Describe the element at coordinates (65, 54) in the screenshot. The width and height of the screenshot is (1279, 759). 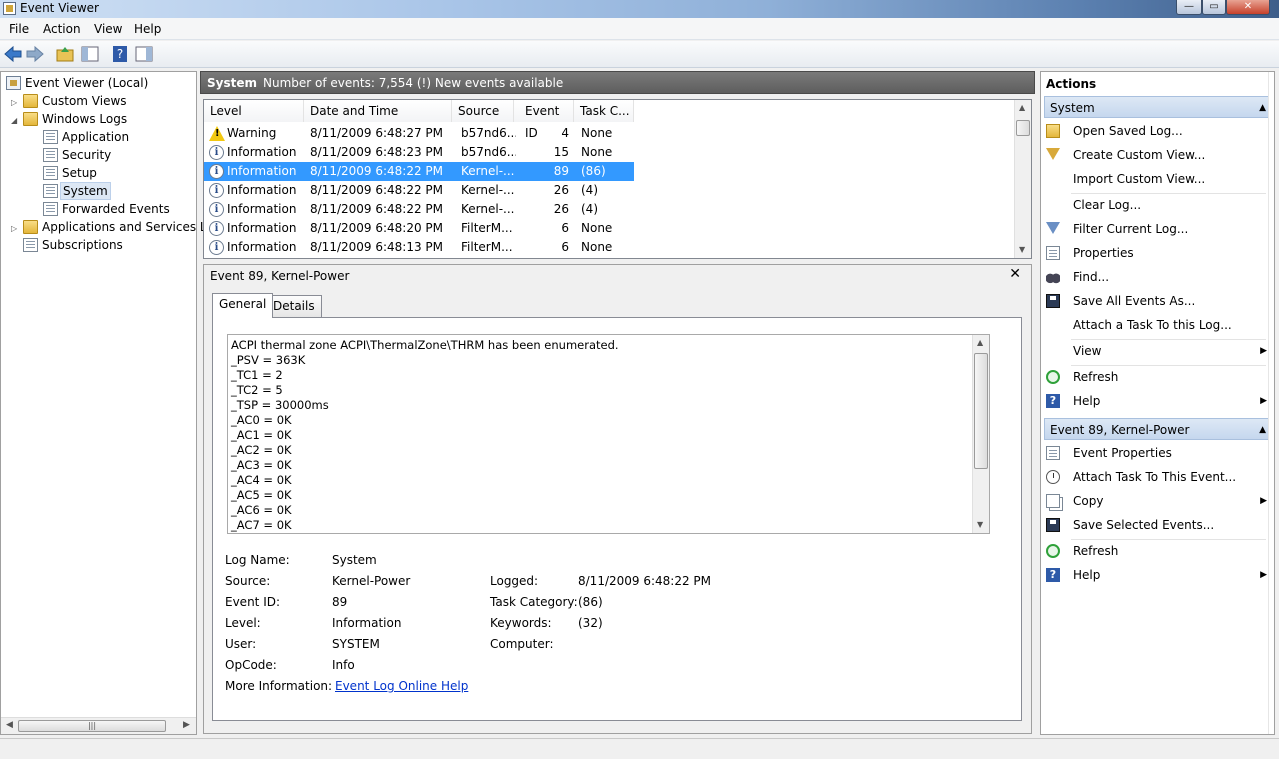
I see `folder-up-icon` at that location.